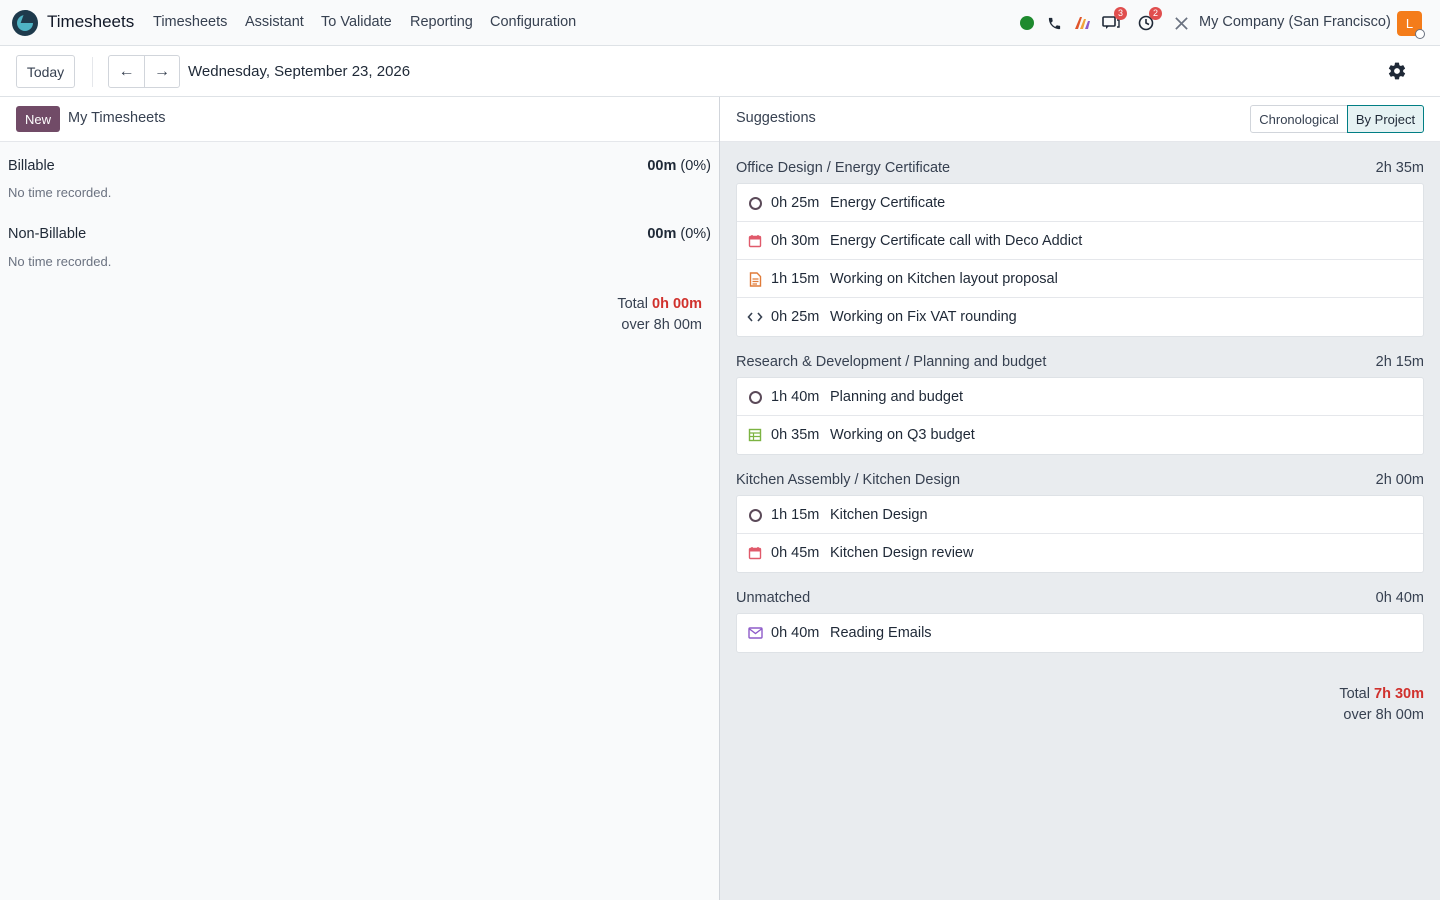 Image resolution: width=1440 pixels, height=900 pixels. Describe the element at coordinates (38, 119) in the screenshot. I see `new-button: New` at that location.